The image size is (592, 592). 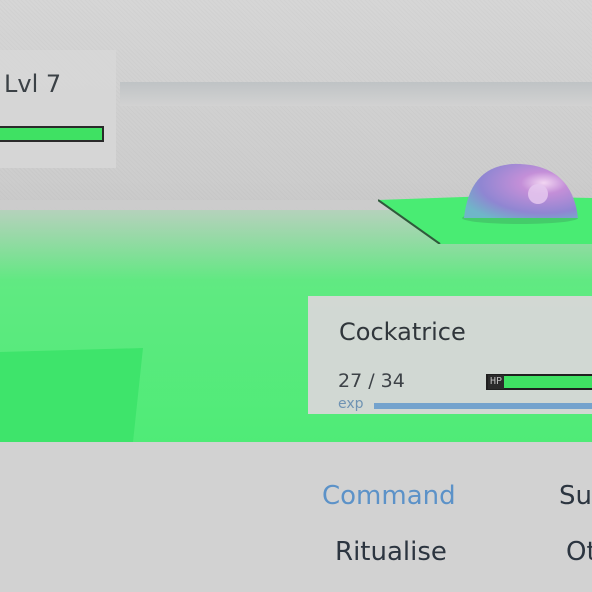 What do you see at coordinates (521, 193) in the screenshot?
I see `enemy-creature` at bounding box center [521, 193].